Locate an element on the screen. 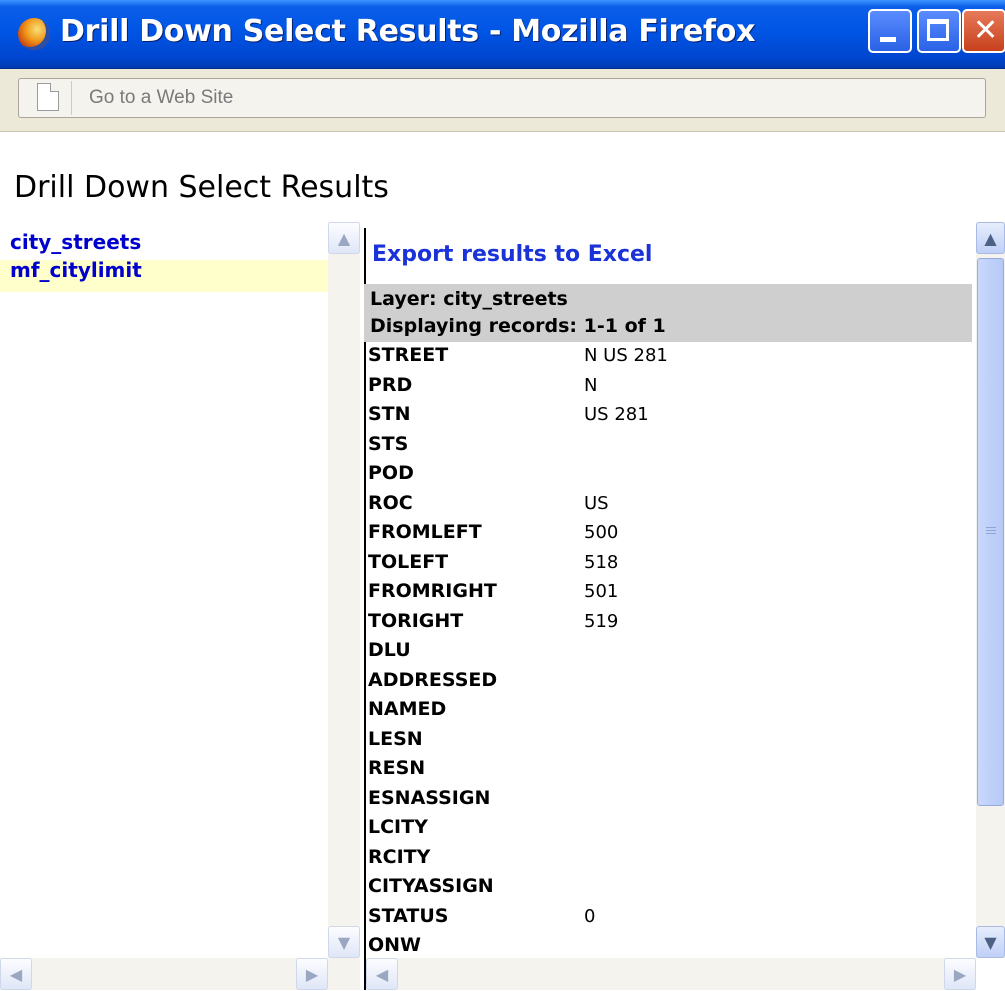 This screenshot has height=991, width=1005. maximize-icon is located at coordinates (938, 30).